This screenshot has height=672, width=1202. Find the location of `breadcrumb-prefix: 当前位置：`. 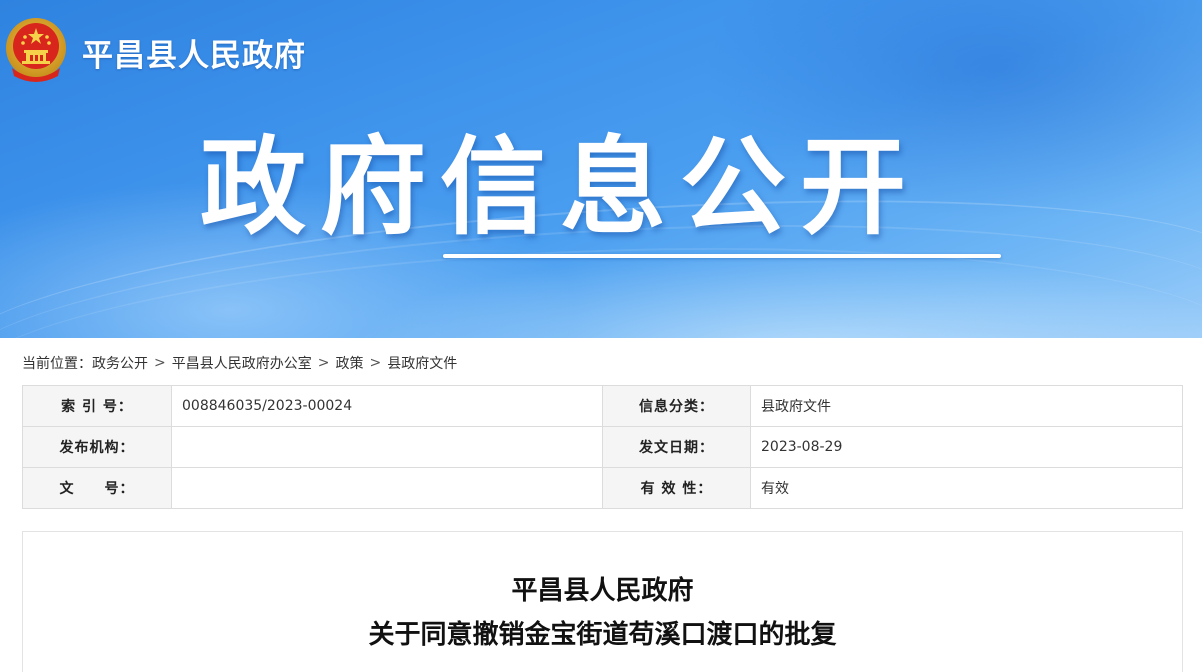

breadcrumb-prefix: 当前位置： is located at coordinates (57, 364).